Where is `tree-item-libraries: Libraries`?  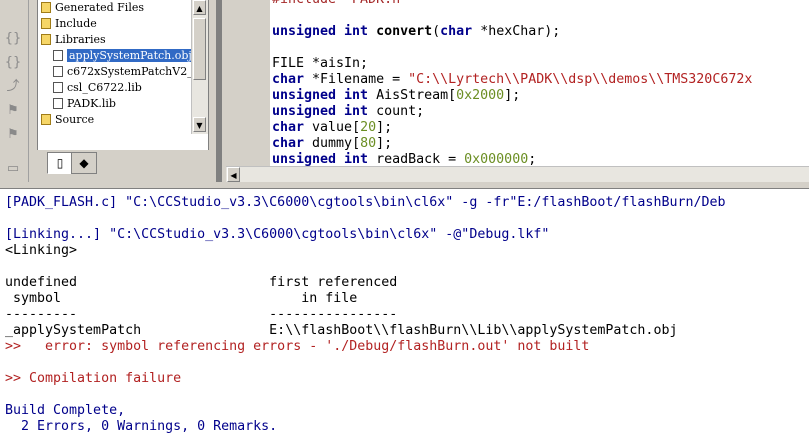 tree-item-libraries: Libraries is located at coordinates (73, 39).